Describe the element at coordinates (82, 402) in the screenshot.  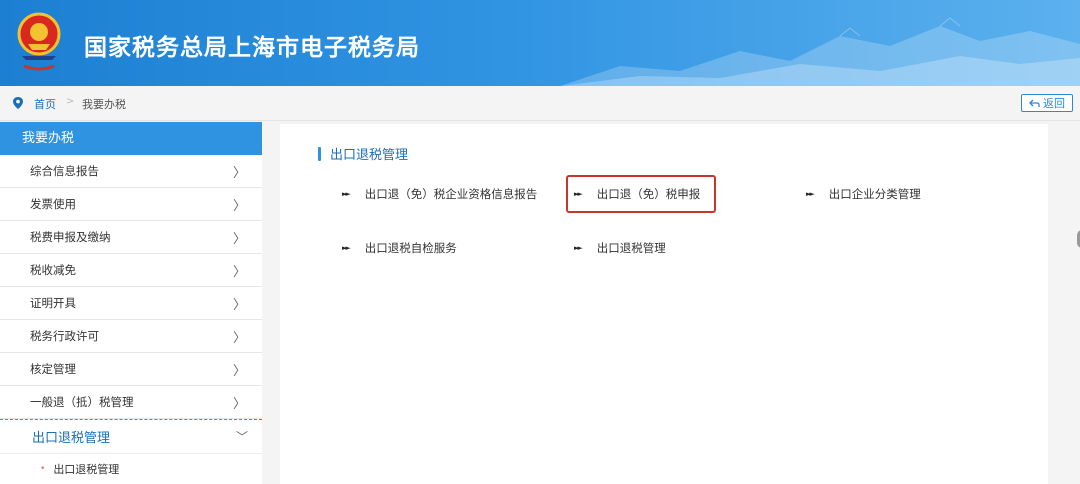
I see `sidebar-item-label: 一般退（抵）税管理` at that location.